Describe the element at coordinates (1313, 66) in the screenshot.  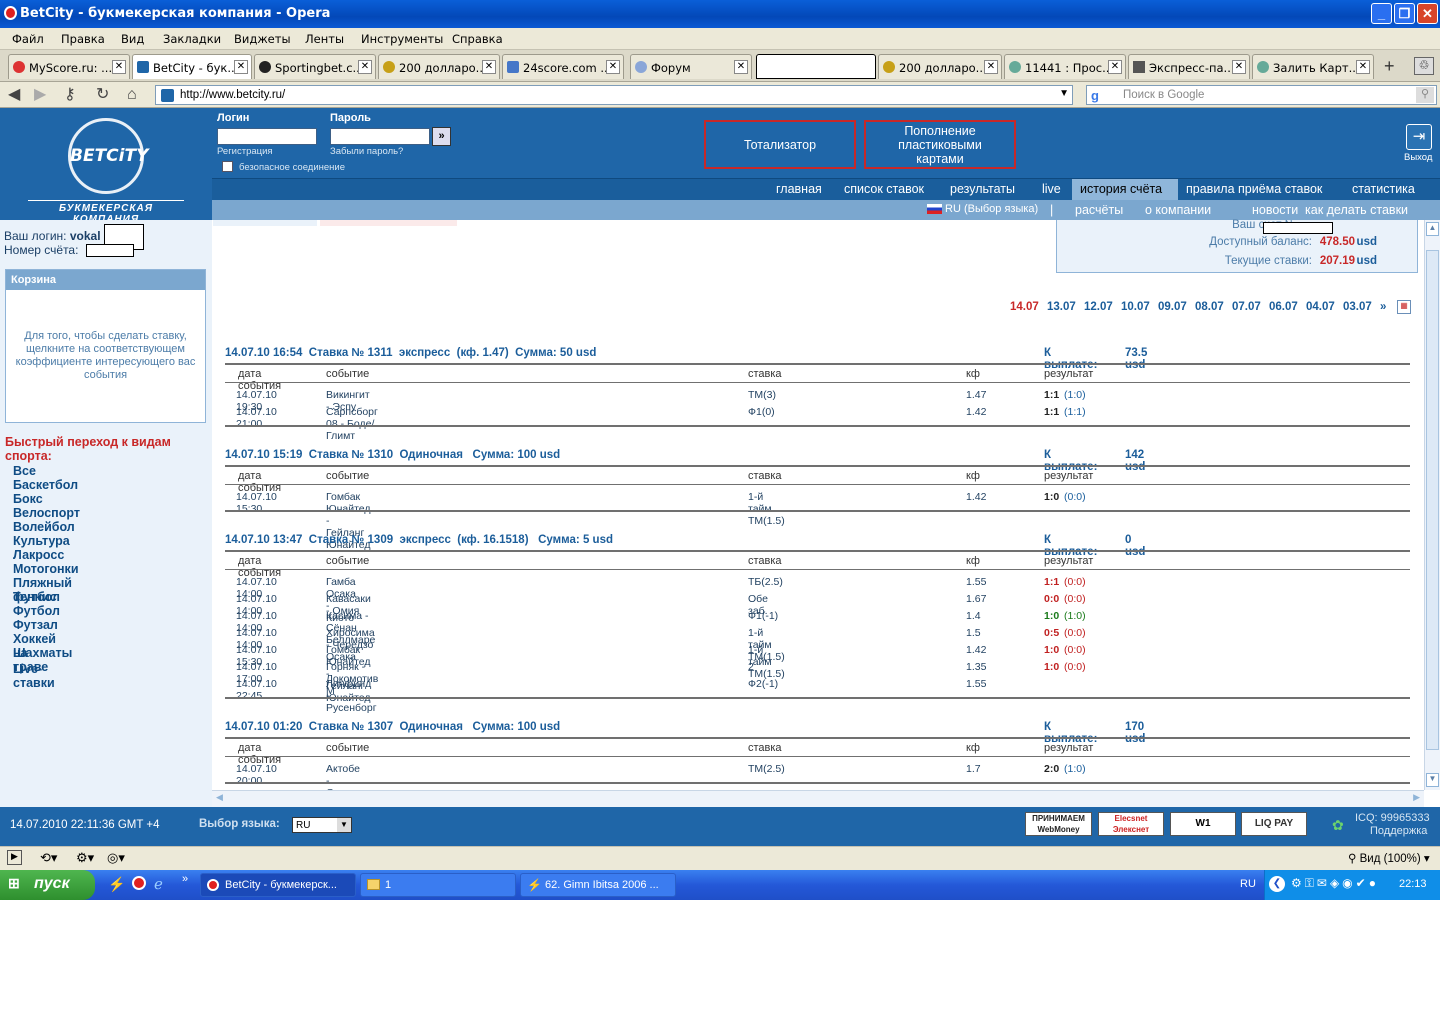
I see `tab-upload: Залить Карт... ✕` at that location.